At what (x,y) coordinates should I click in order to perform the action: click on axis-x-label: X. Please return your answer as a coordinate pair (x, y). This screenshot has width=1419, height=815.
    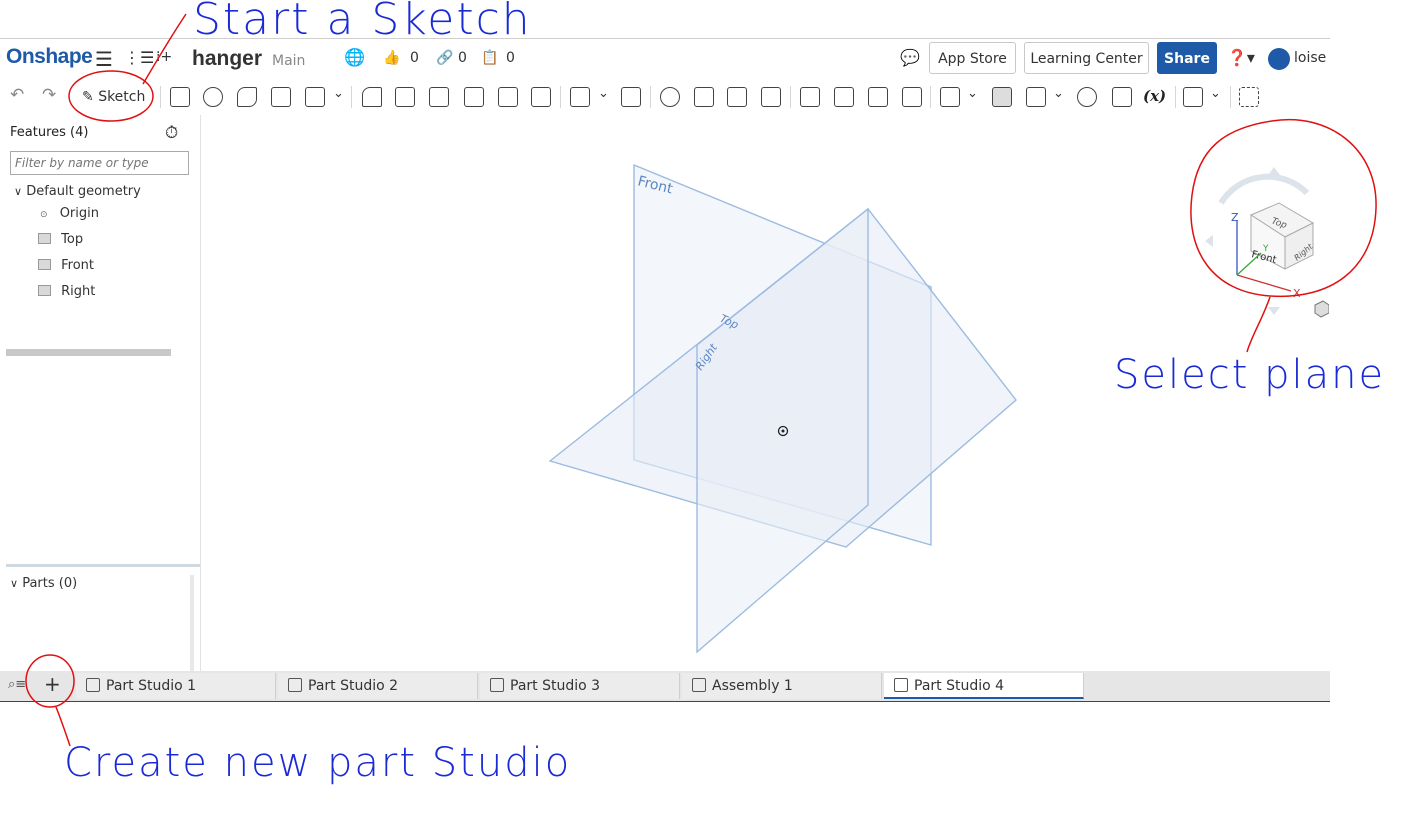
    Looking at the image, I should click on (1297, 293).